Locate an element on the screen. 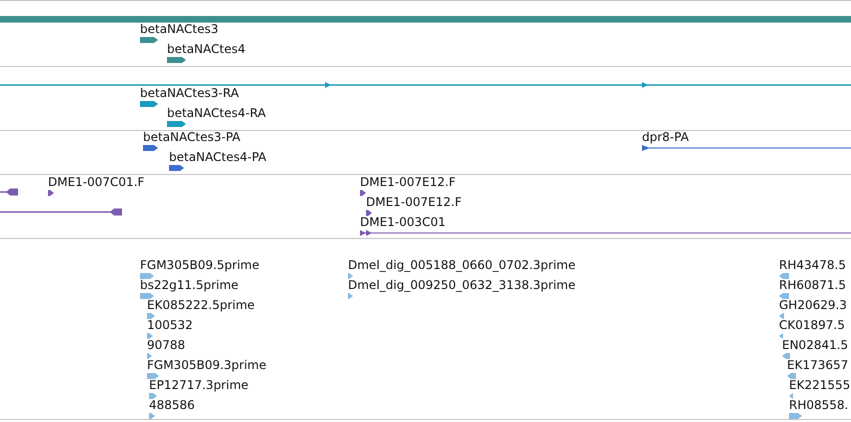  feature-label: EP12717.3prime is located at coordinates (198, 385).